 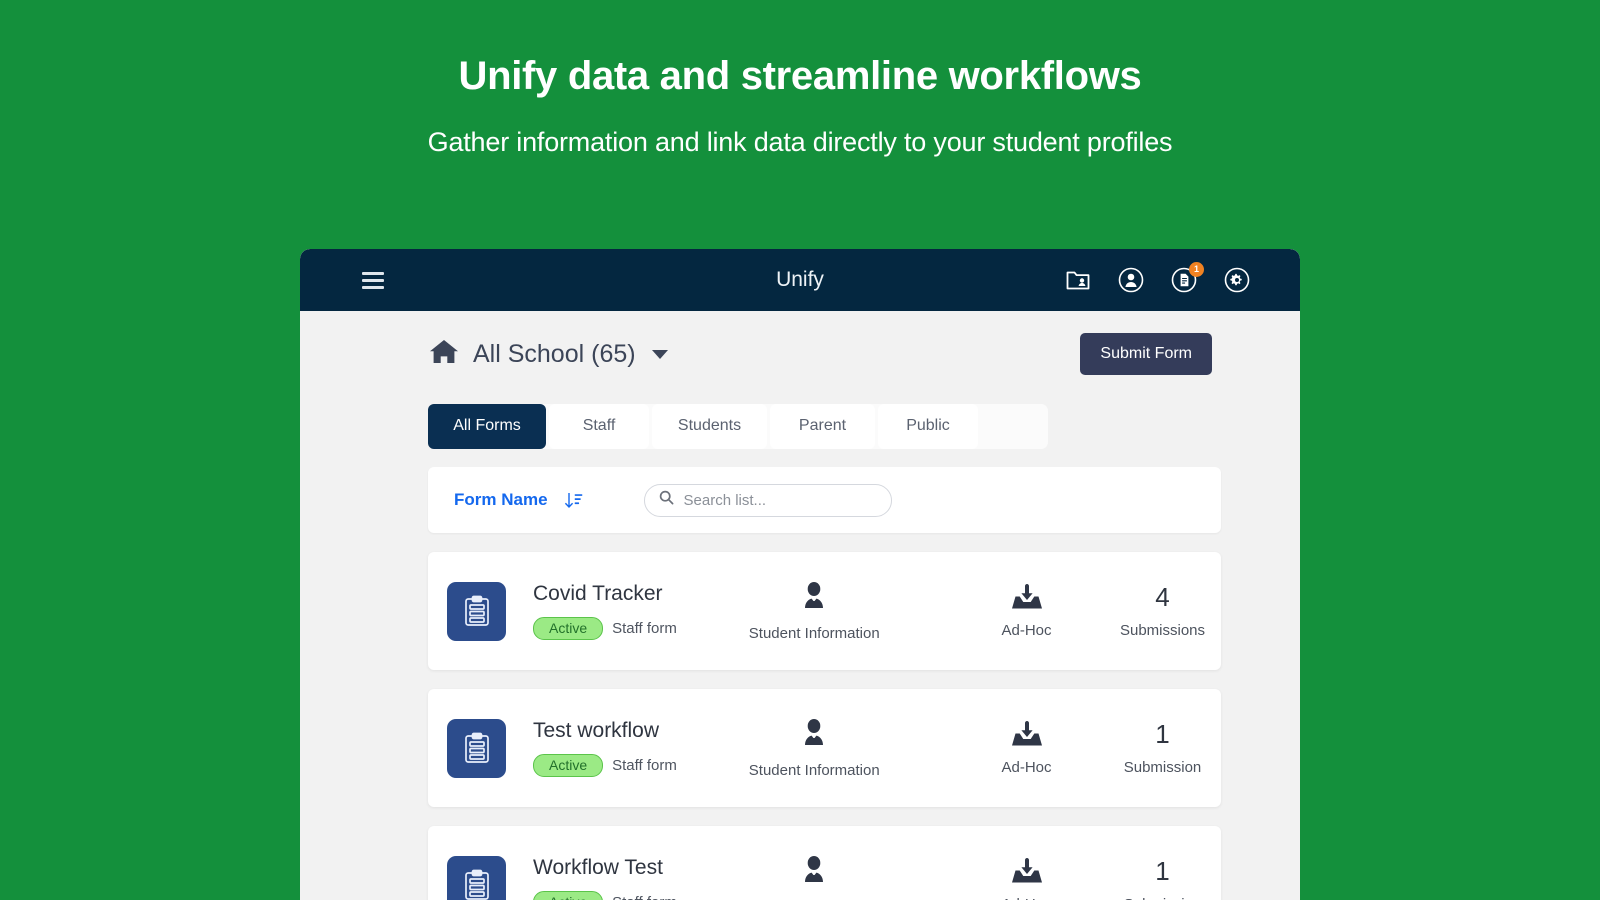 What do you see at coordinates (501, 500) in the screenshot?
I see `sort-by-form-name: Form Name` at bounding box center [501, 500].